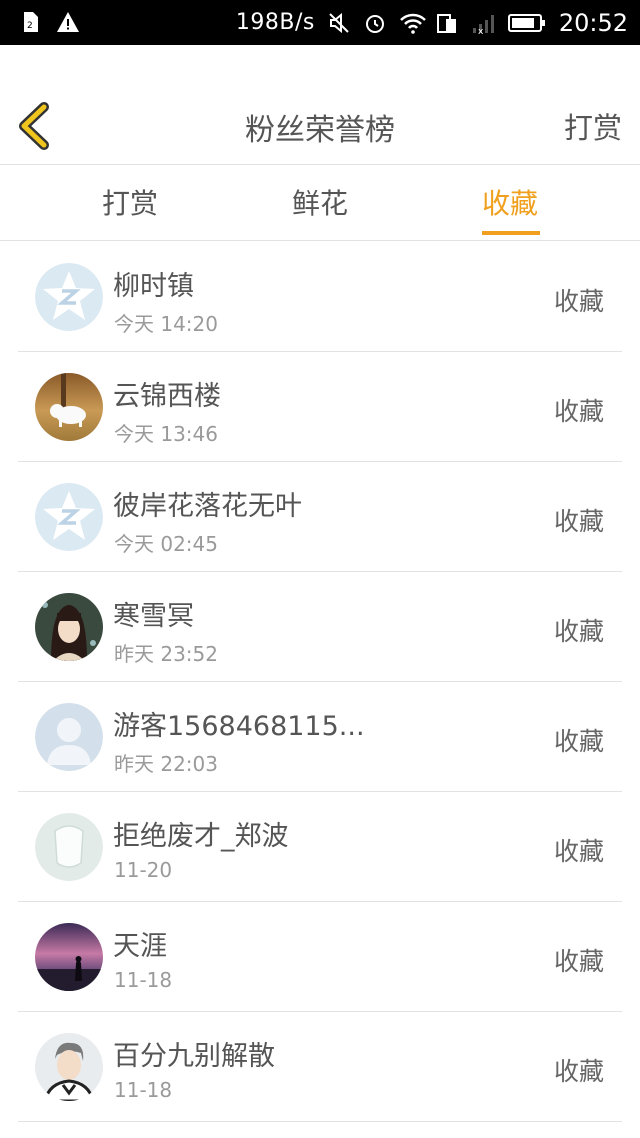  Describe the element at coordinates (166, 764) in the screenshot. I see `fan-time: 昨天 22:03` at that location.